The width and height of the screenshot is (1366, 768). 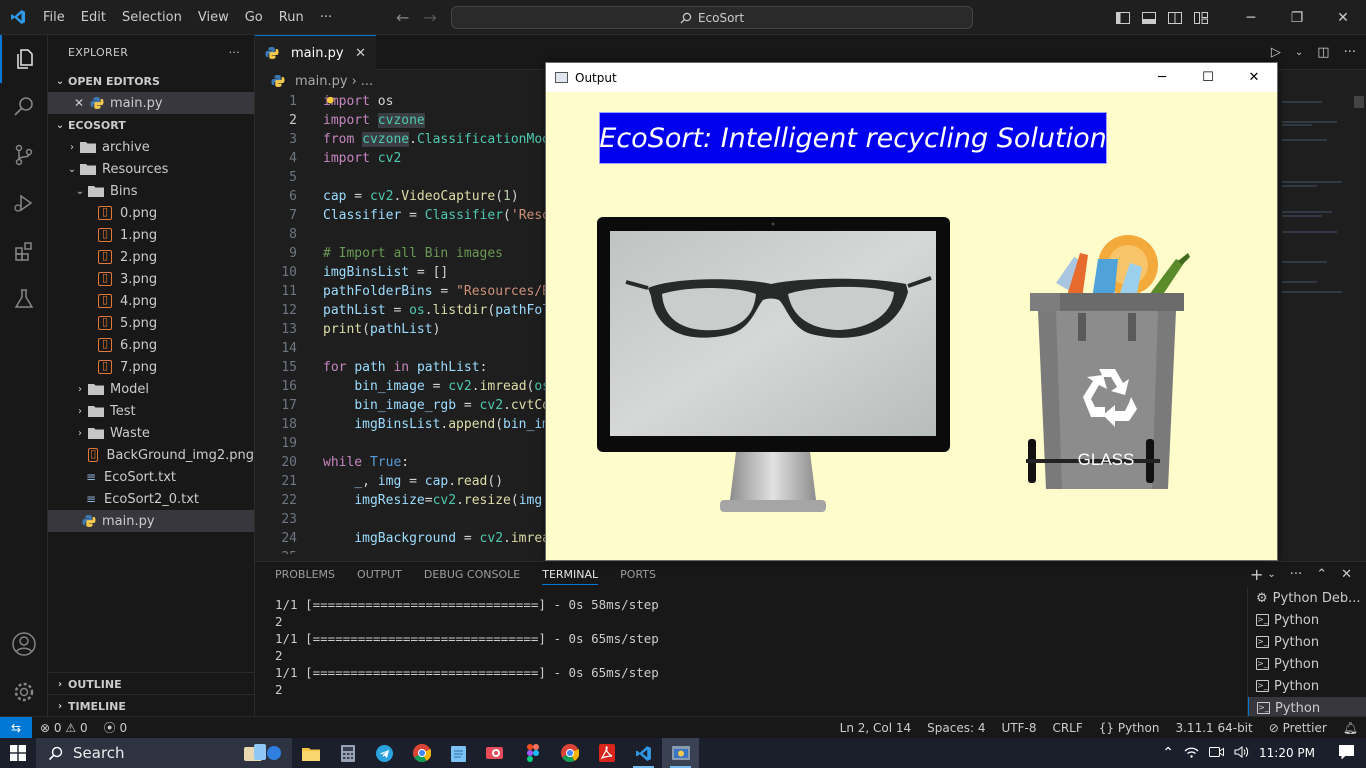 What do you see at coordinates (151, 323) in the screenshot?
I see `file-5-png: ▯ 5.png` at bounding box center [151, 323].